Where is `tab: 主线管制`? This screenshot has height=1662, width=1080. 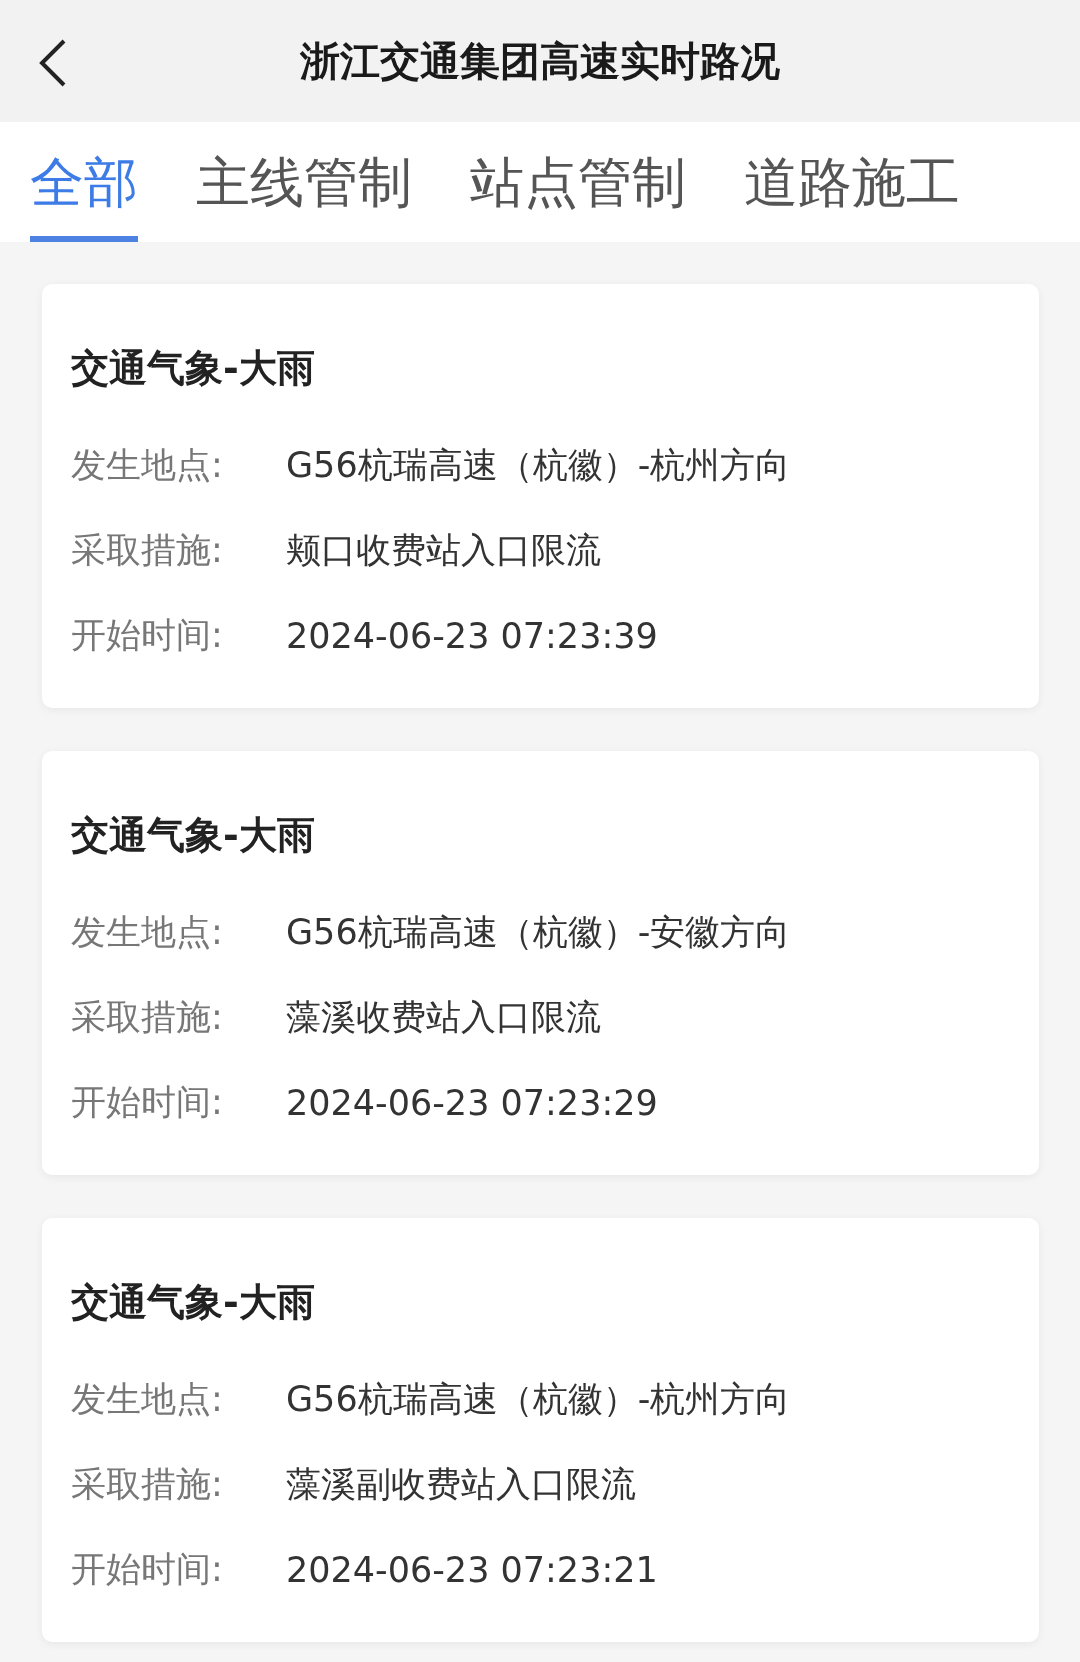
tab: 主线管制 is located at coordinates (304, 182).